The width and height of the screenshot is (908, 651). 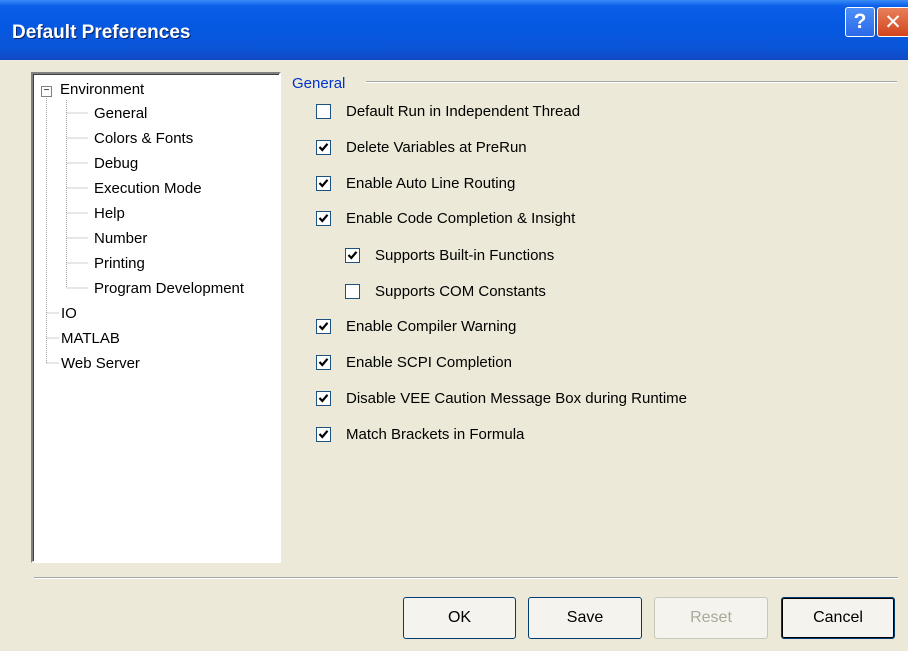 I want to click on option-label: Enable Code Completion & Insight, so click(x=461, y=218).